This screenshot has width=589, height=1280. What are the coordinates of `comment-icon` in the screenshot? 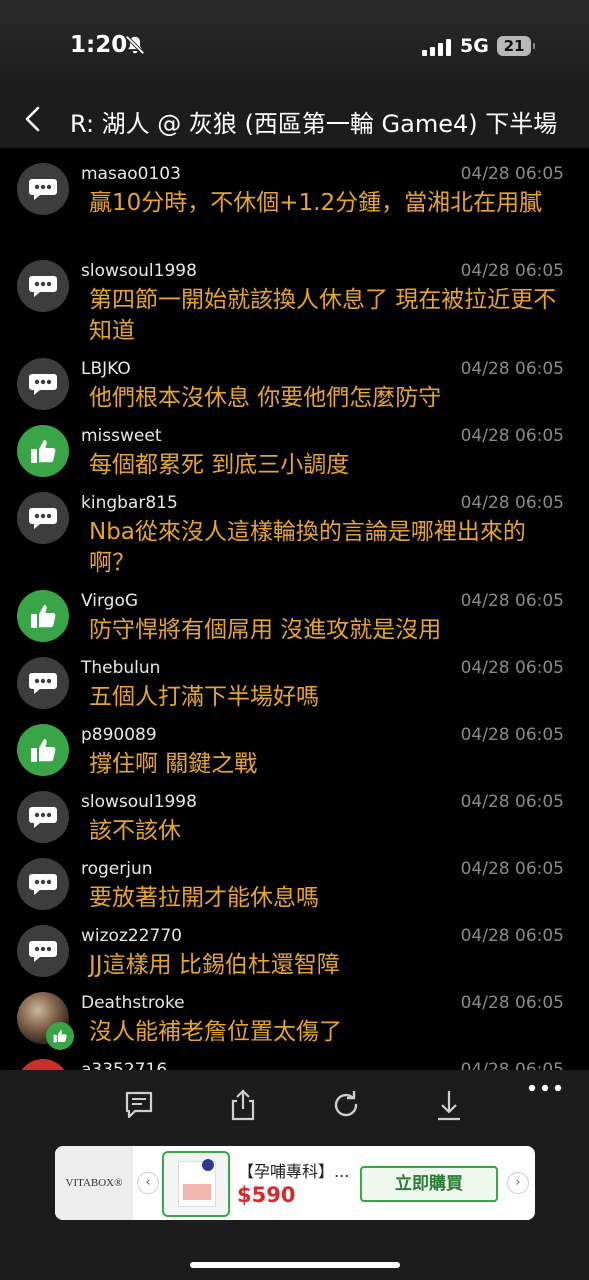 It's located at (139, 1105).